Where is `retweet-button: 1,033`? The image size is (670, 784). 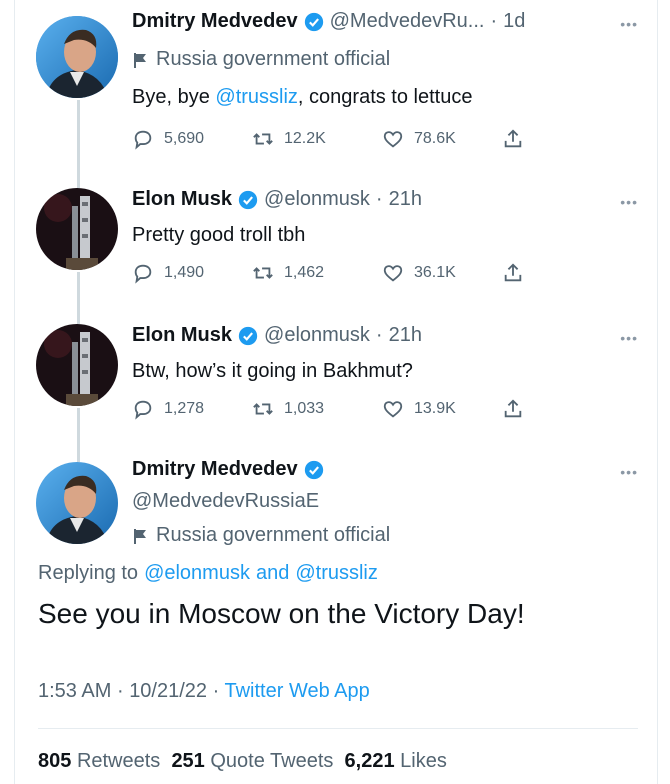
retweet-button: 1,033 is located at coordinates (317, 409).